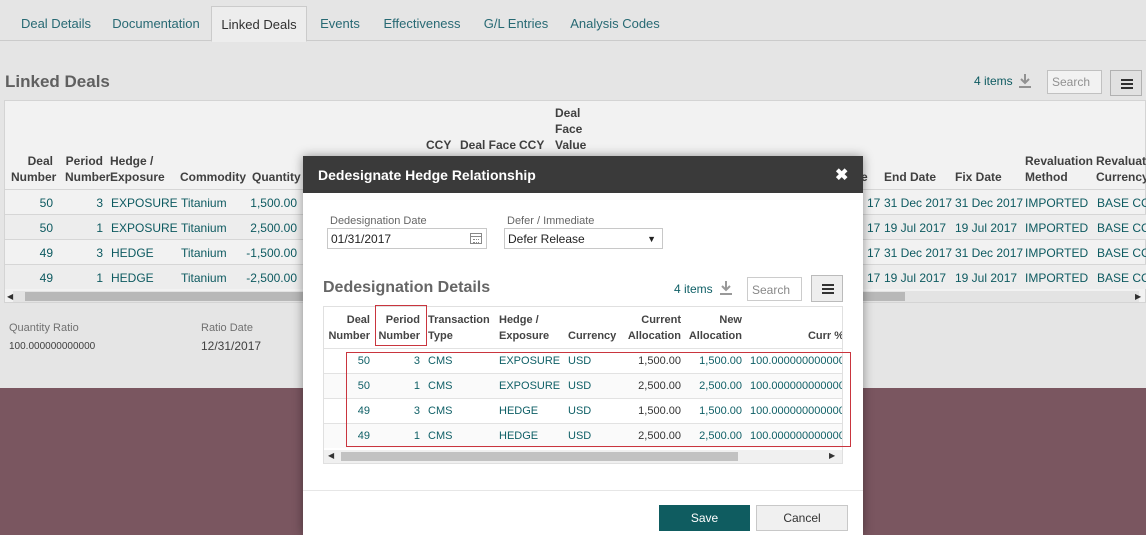 The width and height of the screenshot is (1146, 535). Describe the element at coordinates (704, 518) in the screenshot. I see `save-button: Save` at that location.